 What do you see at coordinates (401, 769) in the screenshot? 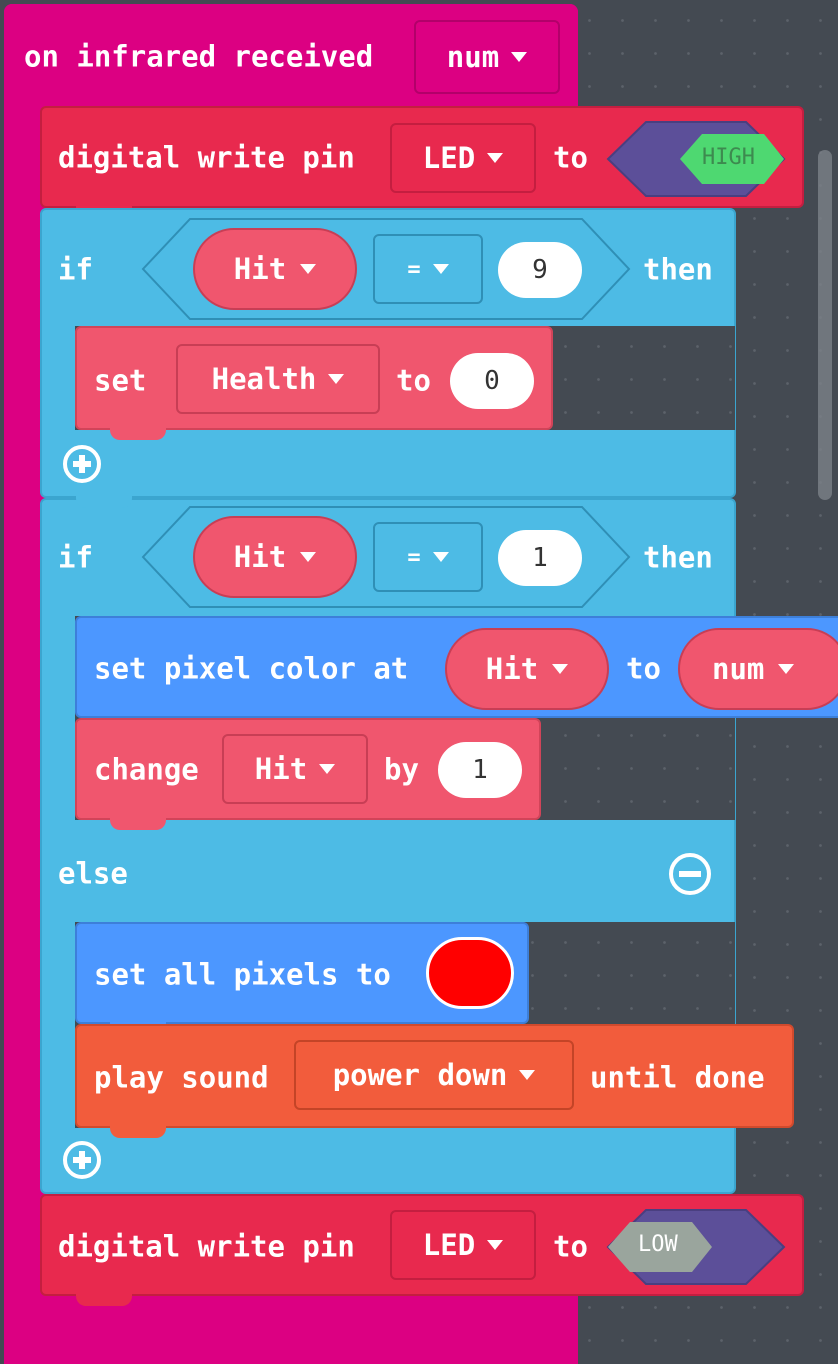
I see `by-label: by` at bounding box center [401, 769].